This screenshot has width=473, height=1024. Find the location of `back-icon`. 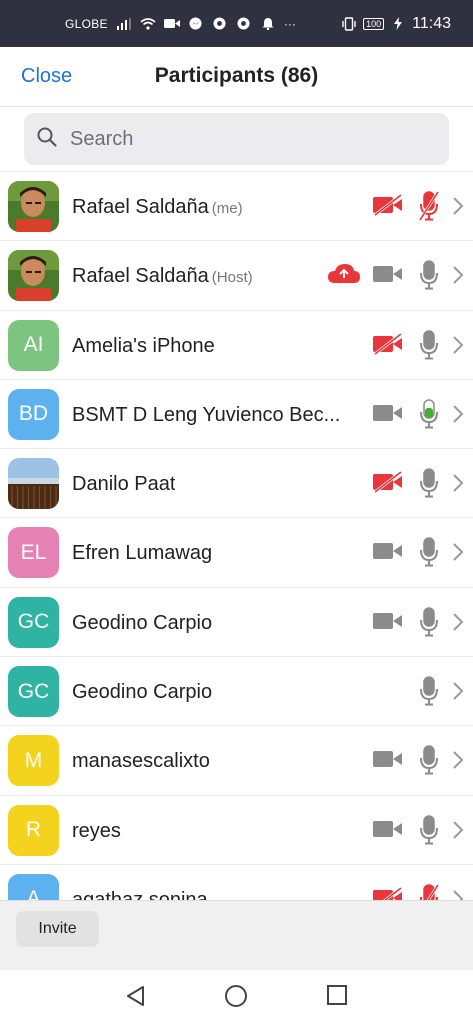

back-icon is located at coordinates (136, 998).